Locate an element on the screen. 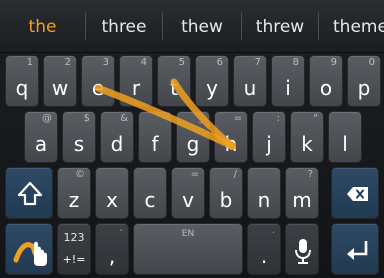 The width and height of the screenshot is (384, 278). key-w: 2w is located at coordinates (60, 81).